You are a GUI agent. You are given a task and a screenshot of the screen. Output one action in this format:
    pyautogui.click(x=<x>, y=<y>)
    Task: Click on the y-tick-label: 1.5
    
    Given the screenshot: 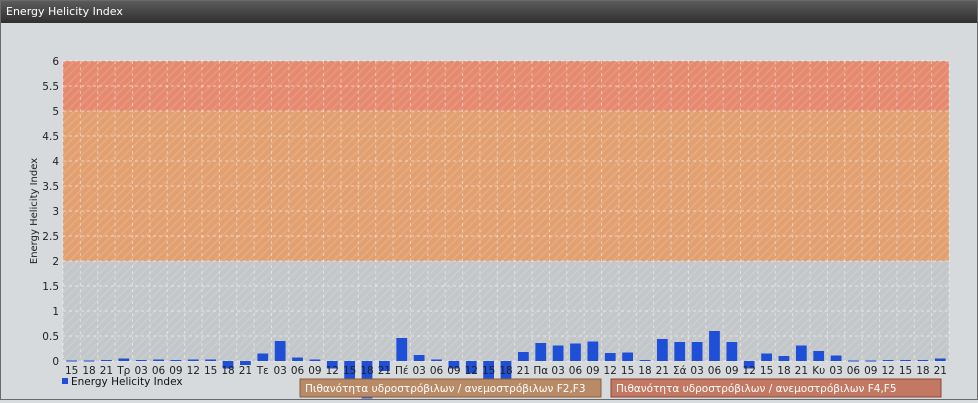 What is the action you would take?
    pyautogui.click(x=50, y=287)
    